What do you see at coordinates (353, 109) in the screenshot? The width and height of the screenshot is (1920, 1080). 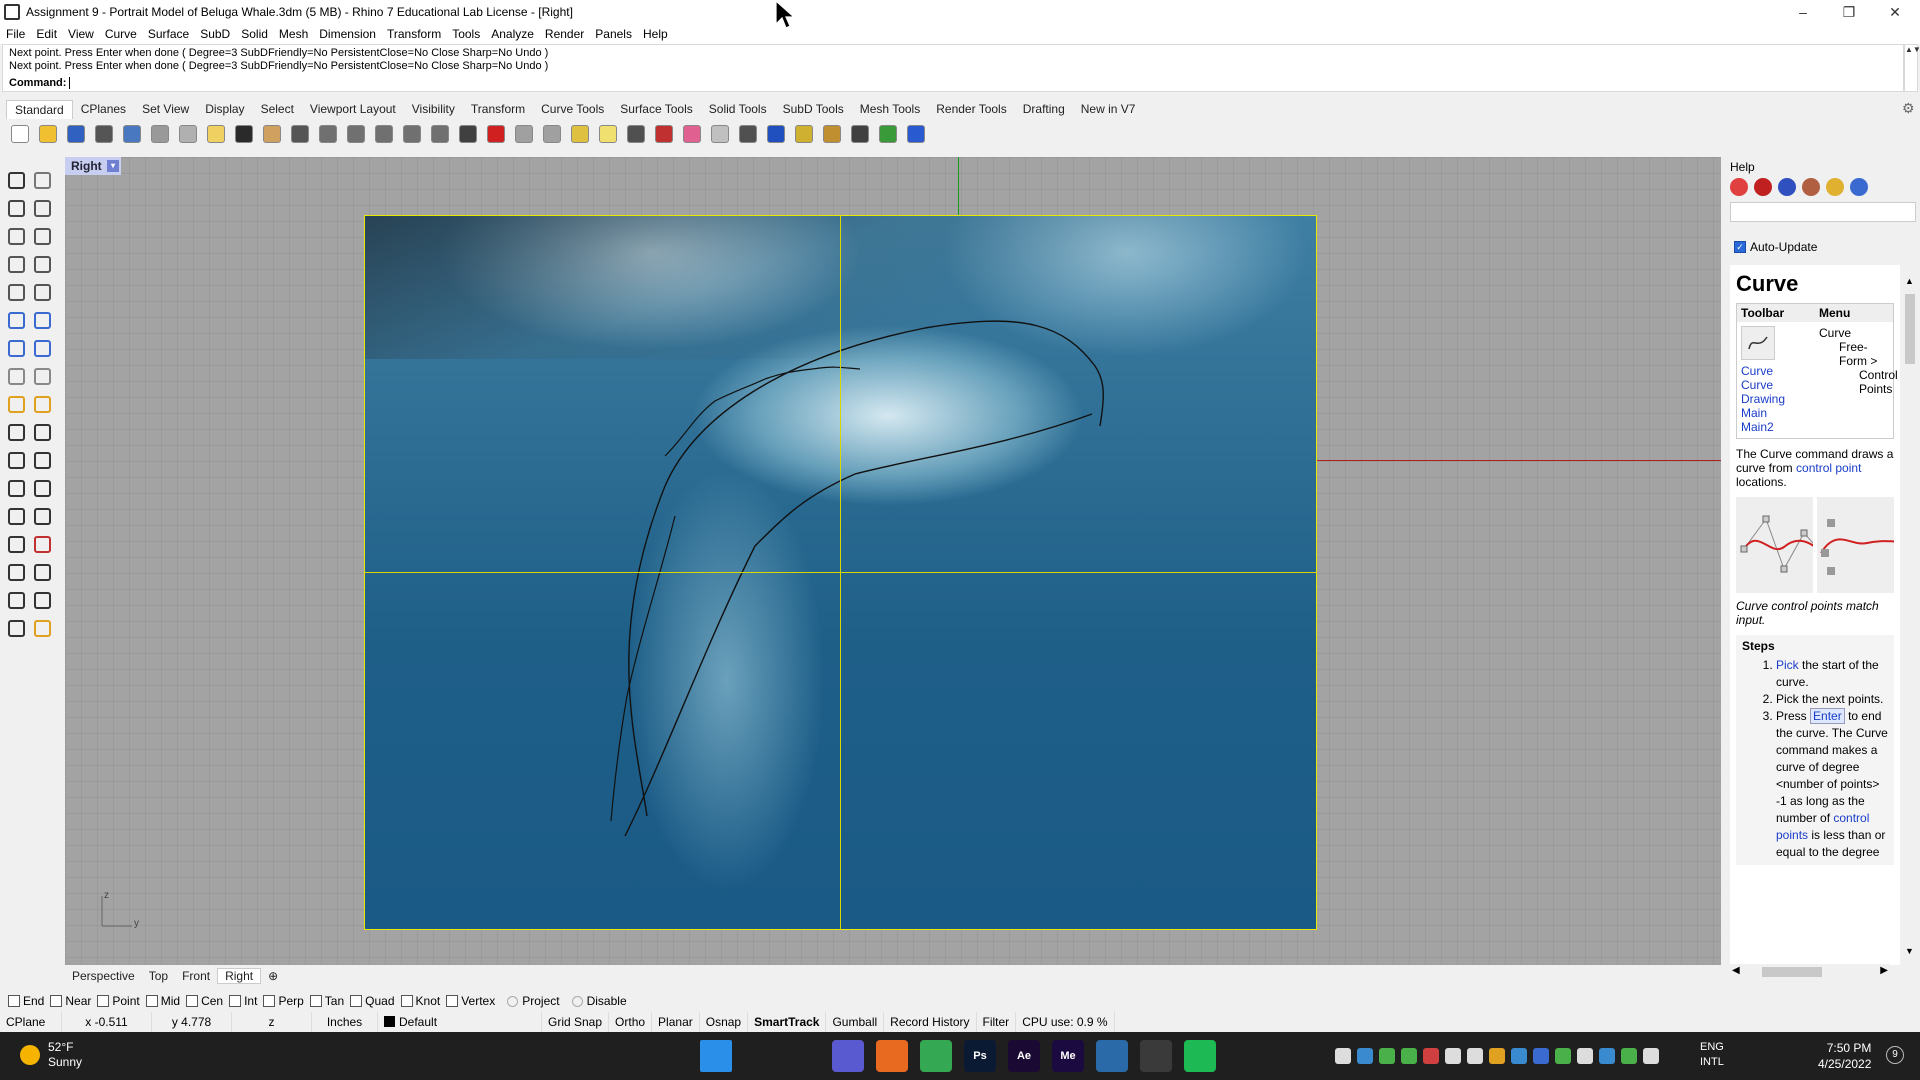 I see `tab-viewport-layout: Viewport Layout` at bounding box center [353, 109].